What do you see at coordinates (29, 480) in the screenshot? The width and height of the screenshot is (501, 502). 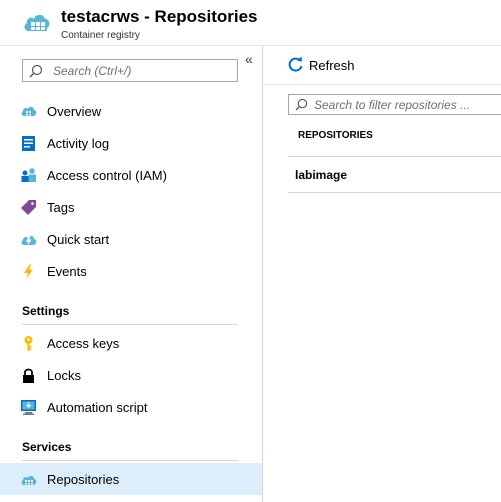 I see `repositories-icon` at bounding box center [29, 480].